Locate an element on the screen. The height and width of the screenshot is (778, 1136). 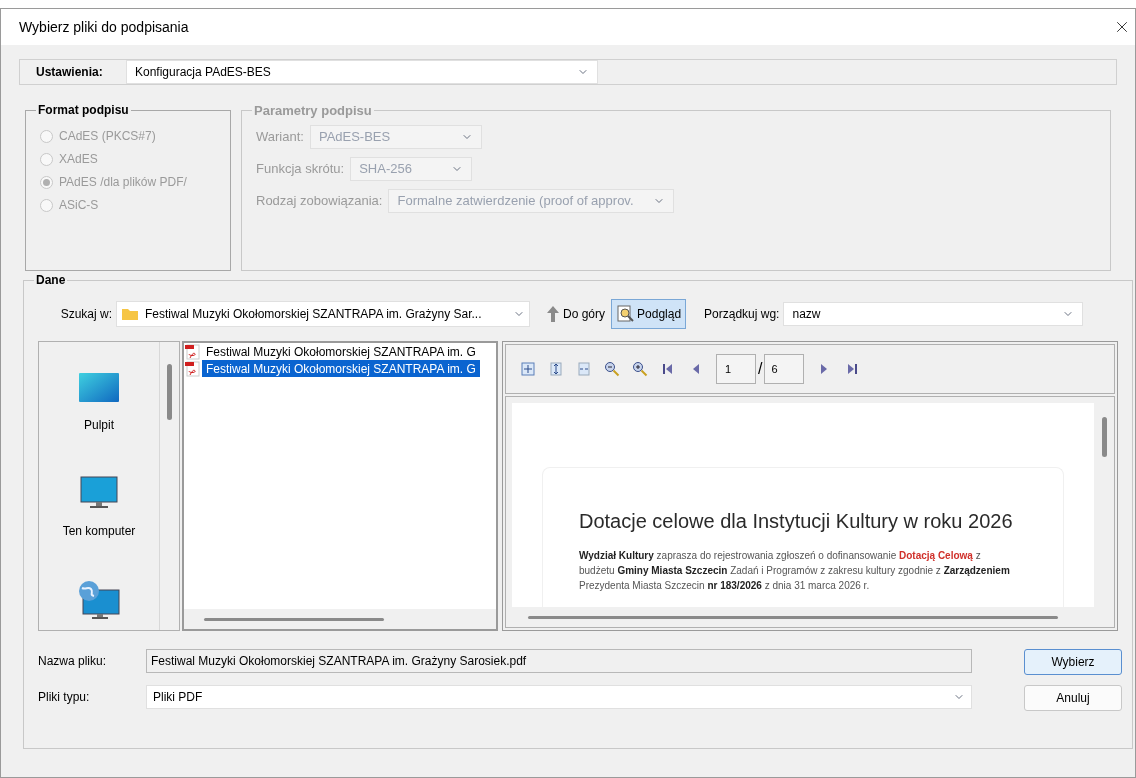
file-type-dropdown: Pliki PDF is located at coordinates (559, 697).